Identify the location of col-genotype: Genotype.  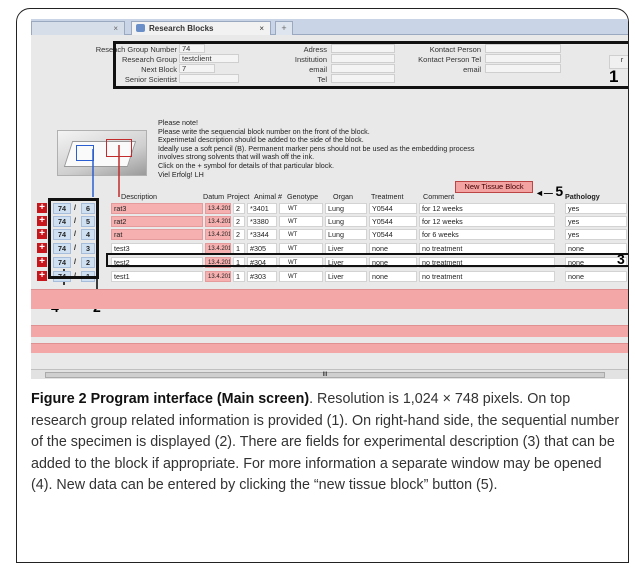
(303, 196).